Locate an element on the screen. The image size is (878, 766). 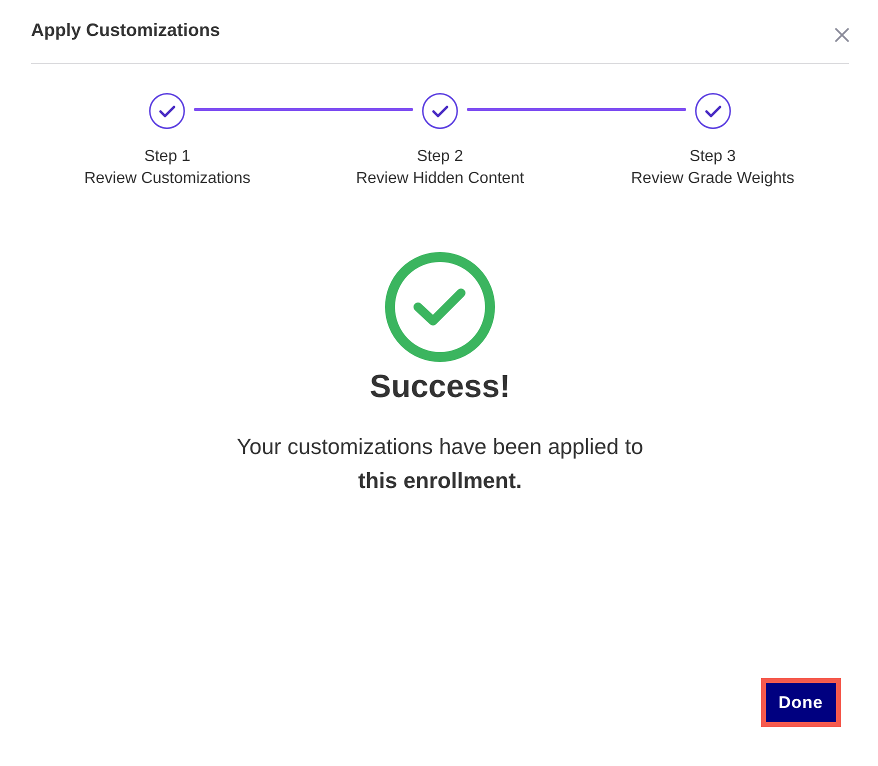
success-message: Your customizations have been applied to this enrollment. is located at coordinates (440, 464).